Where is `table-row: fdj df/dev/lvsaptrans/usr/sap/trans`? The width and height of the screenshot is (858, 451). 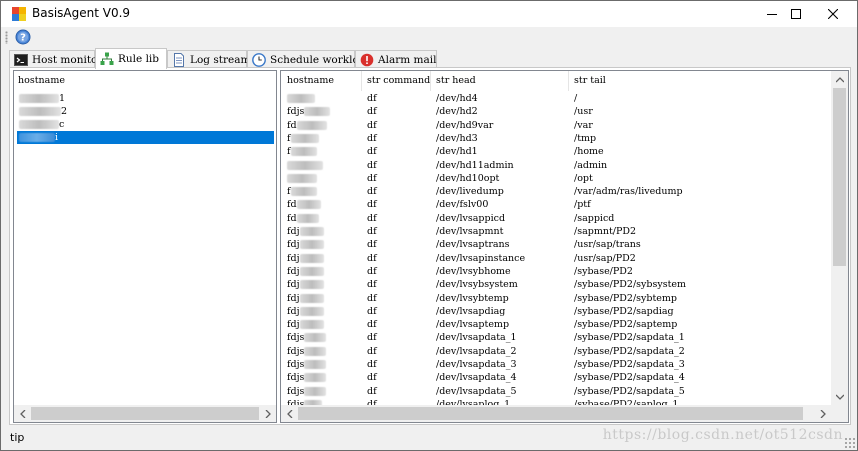
table-row: fdj df/dev/lvsaptrans/usr/sap/trans is located at coordinates (555, 244).